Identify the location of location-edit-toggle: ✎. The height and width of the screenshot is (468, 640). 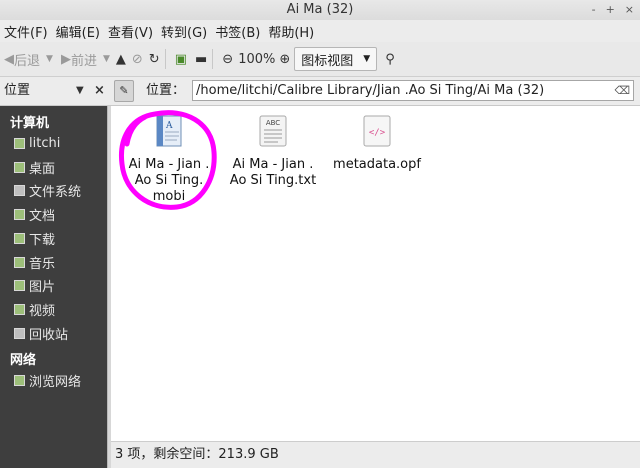
(124, 91).